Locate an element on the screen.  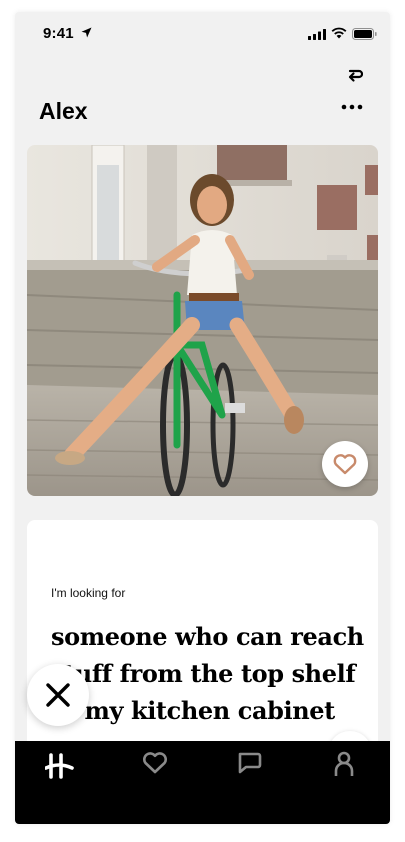
tab-likes is located at coordinates (162, 769).